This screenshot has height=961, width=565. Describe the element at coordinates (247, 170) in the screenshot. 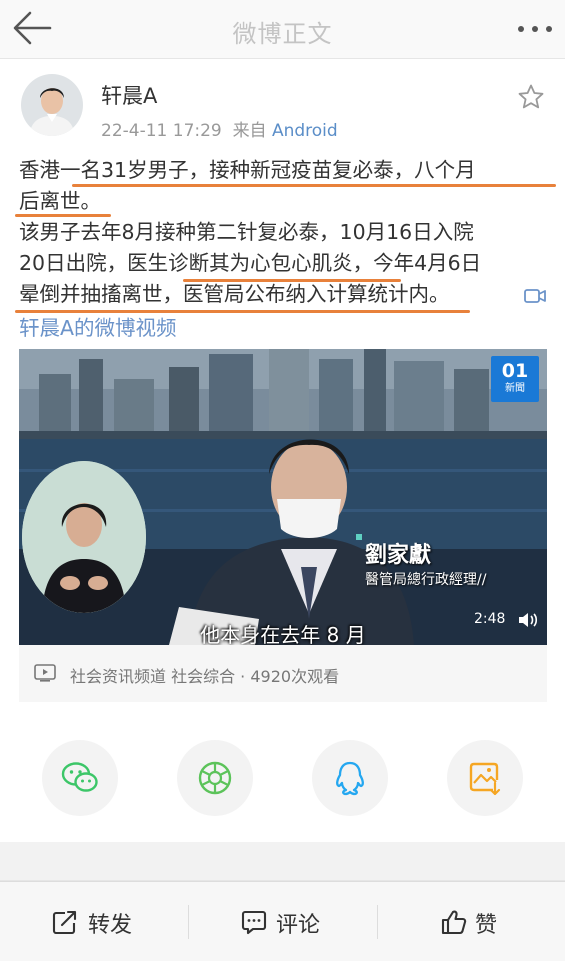

I see `post-text-line: 香港一名31岁男子，接种新冠疫苗复必泰，八个月` at that location.